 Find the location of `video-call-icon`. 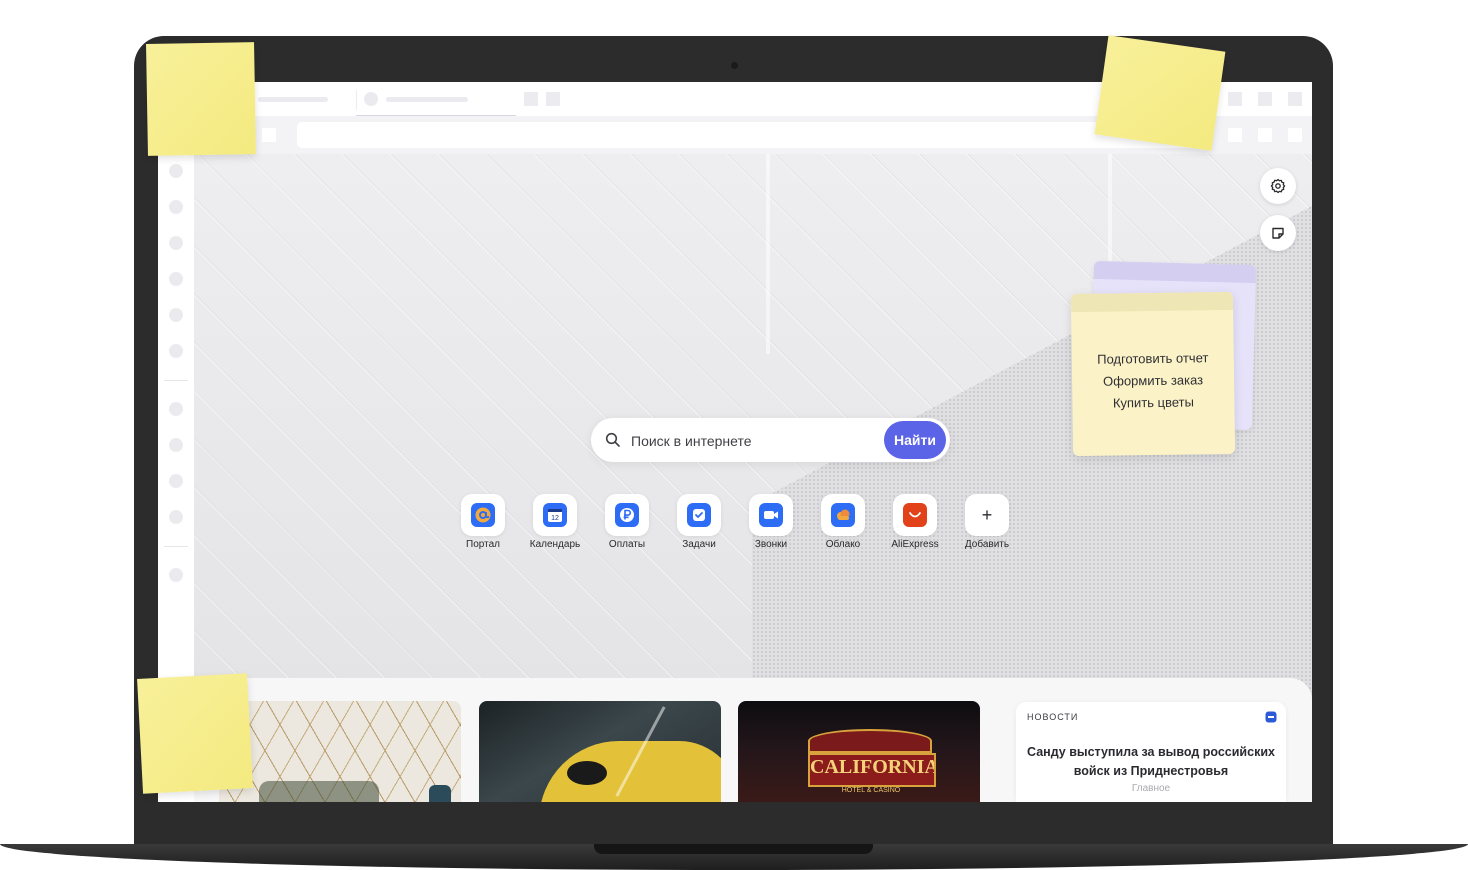

video-call-icon is located at coordinates (771, 515).